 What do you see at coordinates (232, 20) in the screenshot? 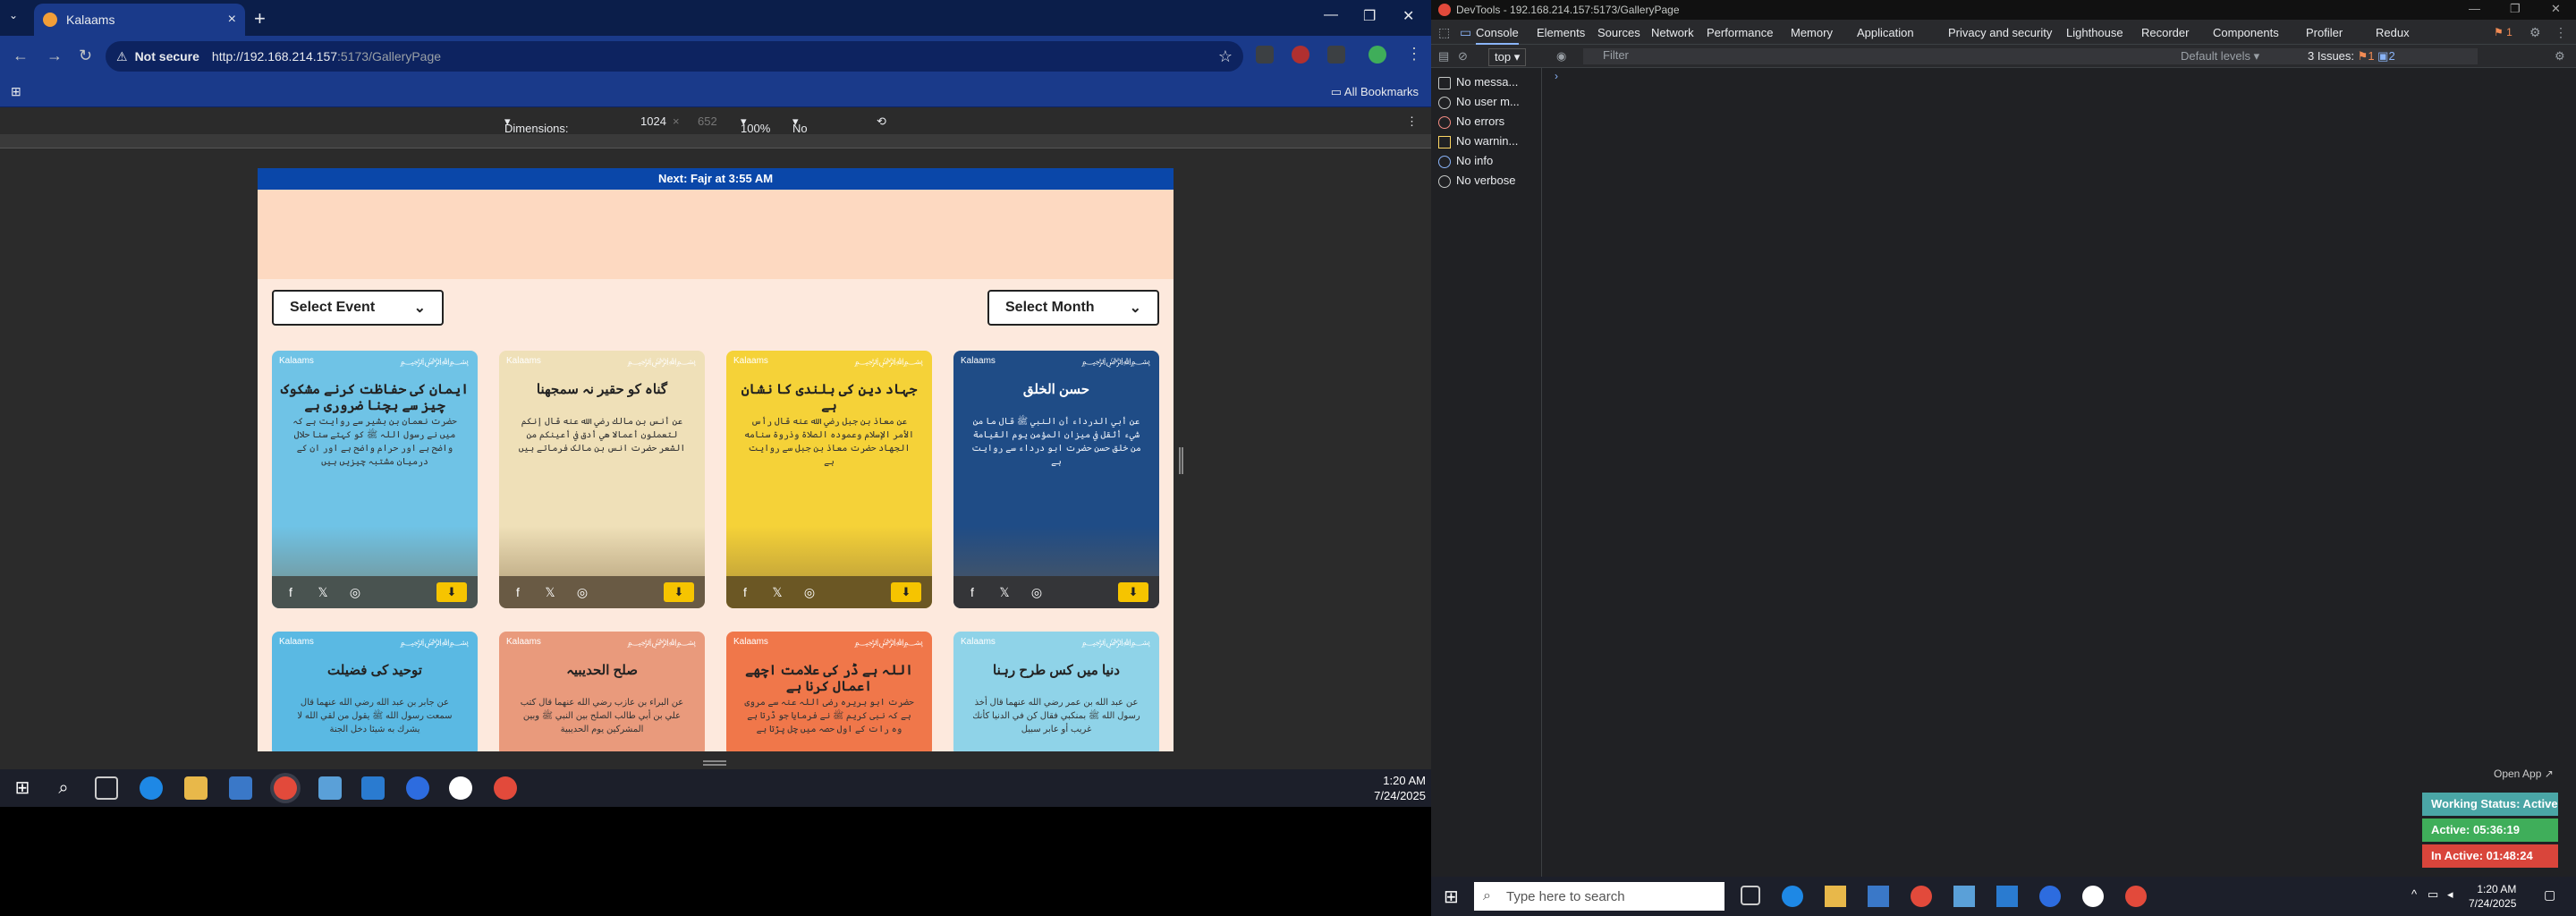
I see `tab-close-icon: ×` at bounding box center [232, 20].